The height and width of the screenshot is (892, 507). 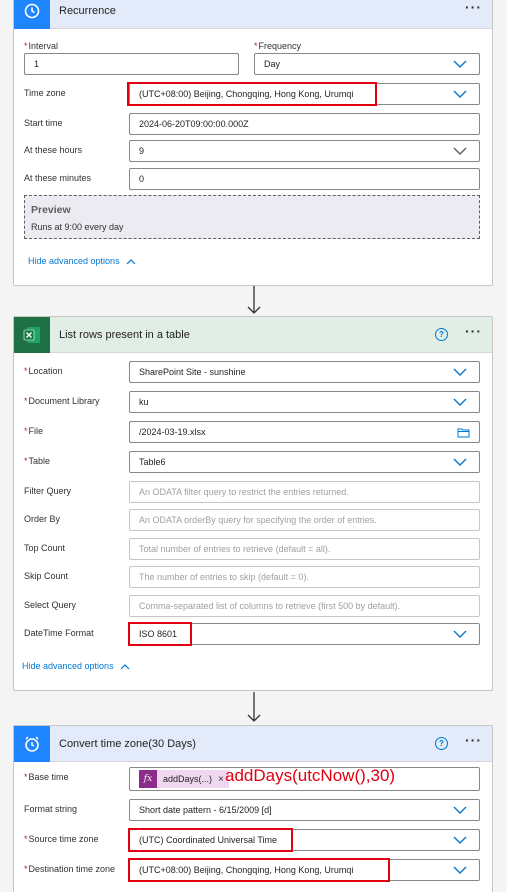 I want to click on hours-value: 9, so click(x=142, y=151).